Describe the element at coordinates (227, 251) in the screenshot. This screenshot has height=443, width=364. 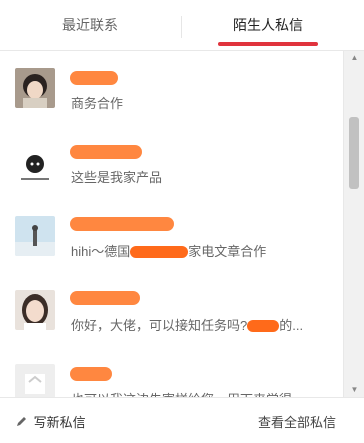
I see `message-preview-end: 家电文章合作` at that location.